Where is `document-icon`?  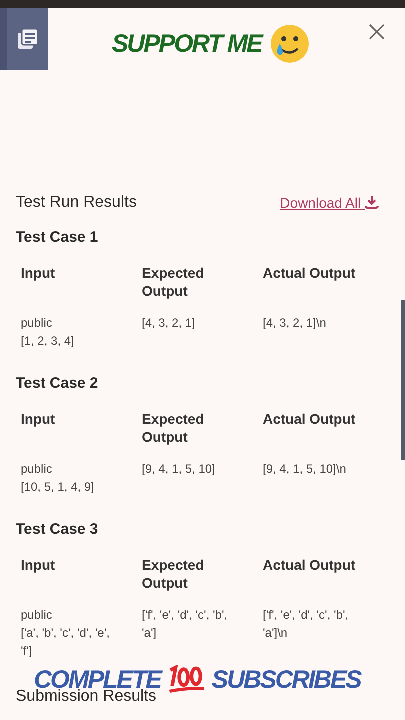 document-icon is located at coordinates (27, 39).